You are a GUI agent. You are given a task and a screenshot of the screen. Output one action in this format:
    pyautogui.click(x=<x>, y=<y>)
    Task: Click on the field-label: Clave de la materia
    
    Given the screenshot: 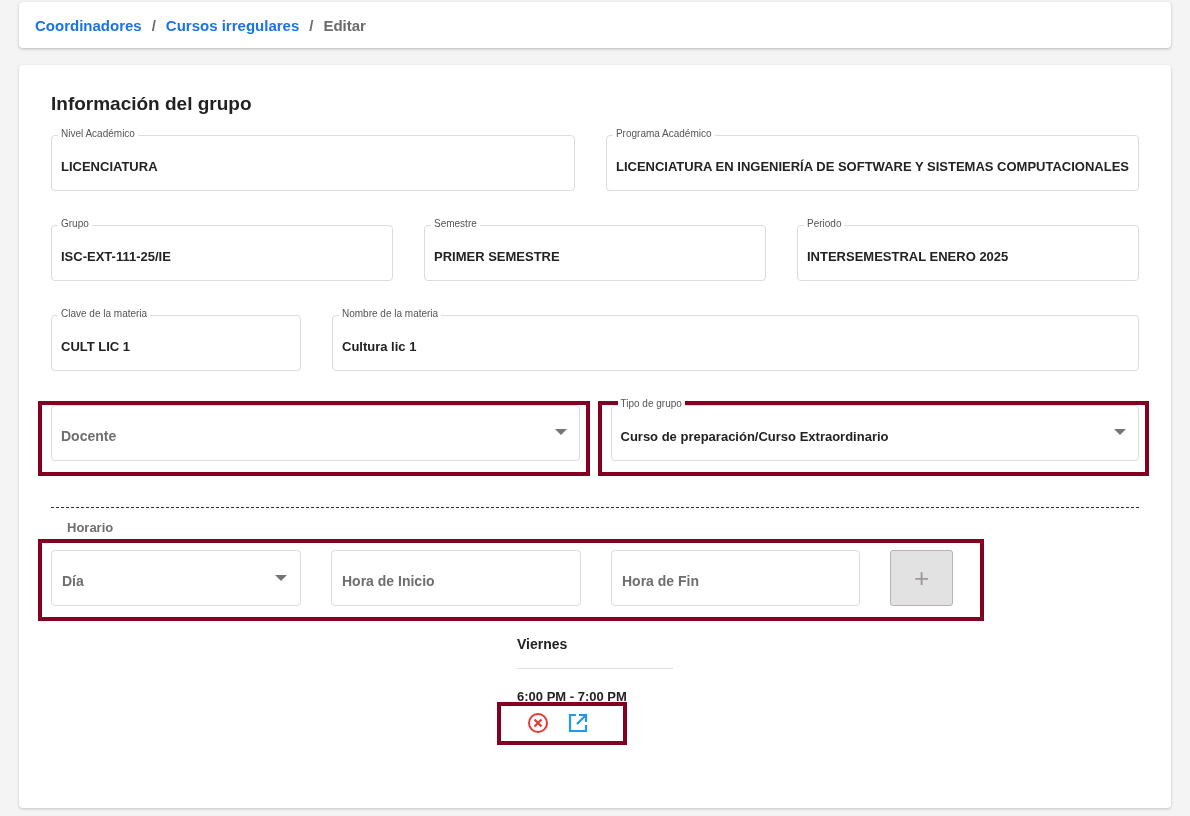 What is the action you would take?
    pyautogui.click(x=104, y=313)
    